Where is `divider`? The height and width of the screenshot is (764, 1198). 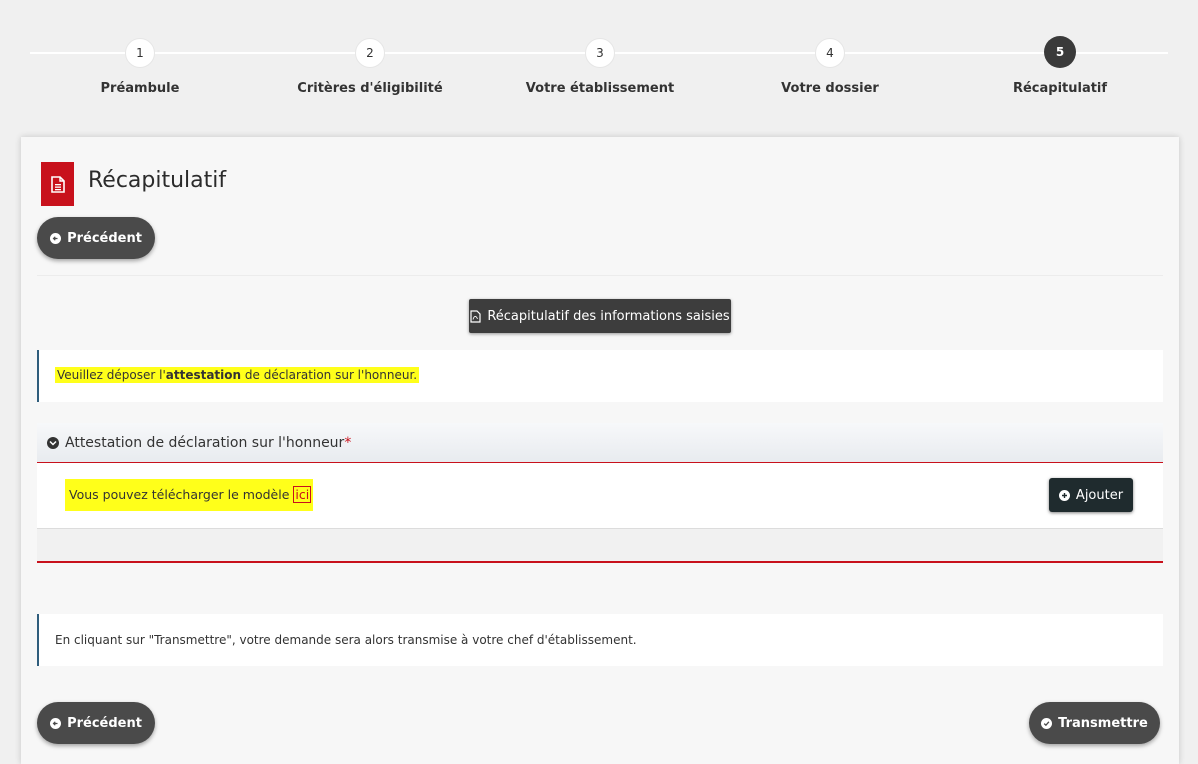 divider is located at coordinates (600, 275).